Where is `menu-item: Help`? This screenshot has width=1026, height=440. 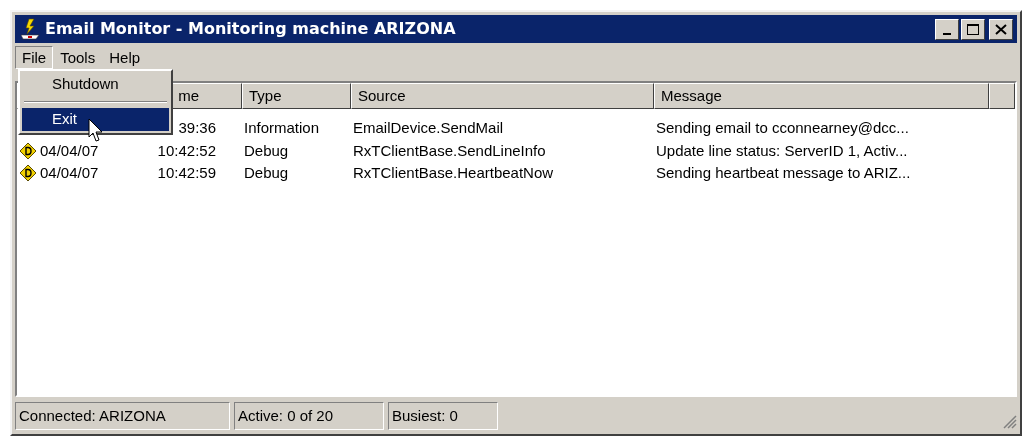 menu-item: Help is located at coordinates (125, 57).